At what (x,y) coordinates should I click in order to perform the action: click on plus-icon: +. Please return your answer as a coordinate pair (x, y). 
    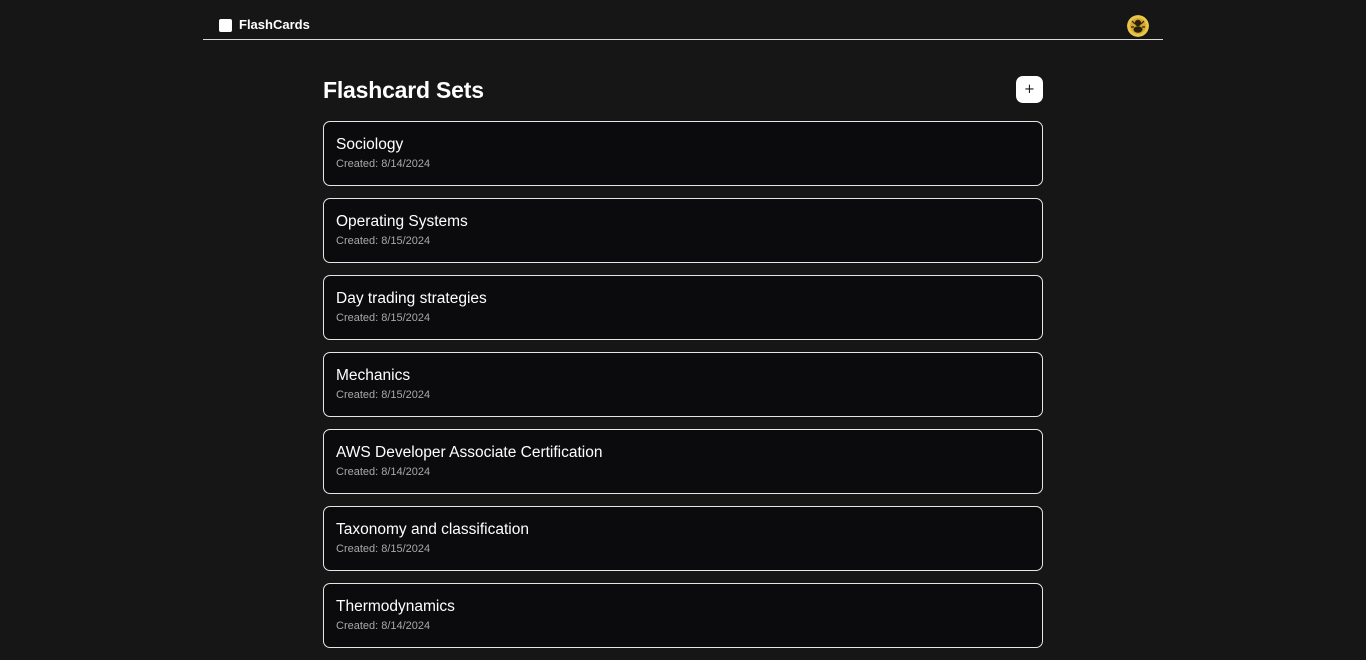
    Looking at the image, I should click on (1029, 89).